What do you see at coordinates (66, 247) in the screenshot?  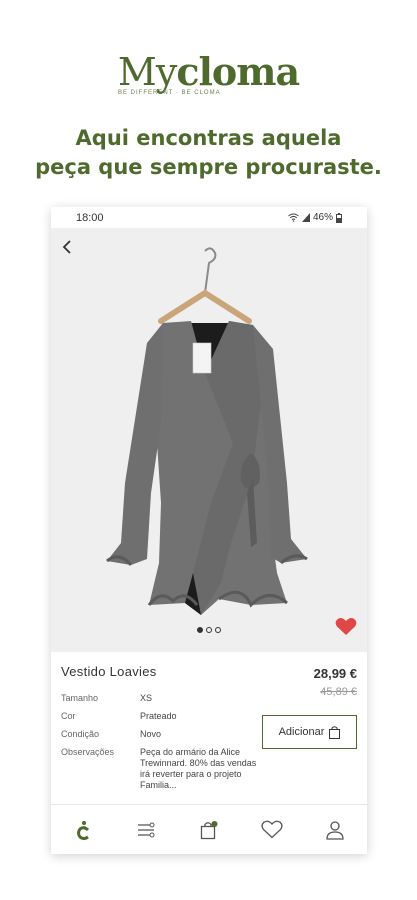 I see `chevron-left-icon` at bounding box center [66, 247].